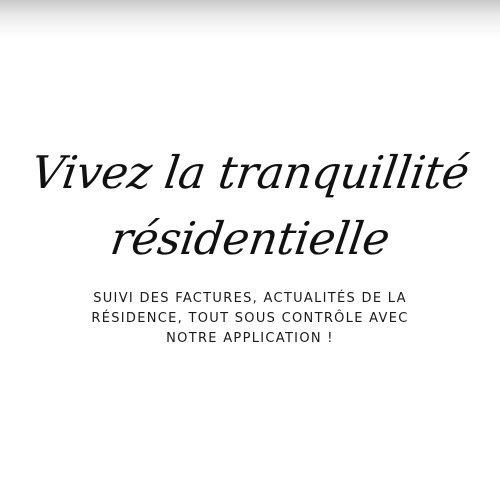  Describe the element at coordinates (250, 238) in the screenshot. I see `headline-line-2: résidentielle` at that location.